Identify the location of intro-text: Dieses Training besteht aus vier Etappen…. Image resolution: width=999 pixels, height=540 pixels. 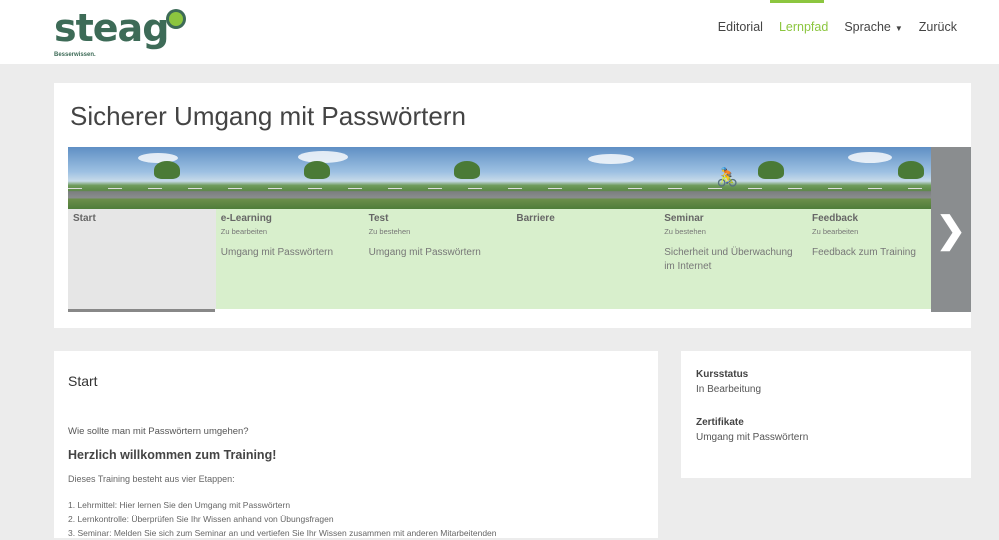
(151, 479).